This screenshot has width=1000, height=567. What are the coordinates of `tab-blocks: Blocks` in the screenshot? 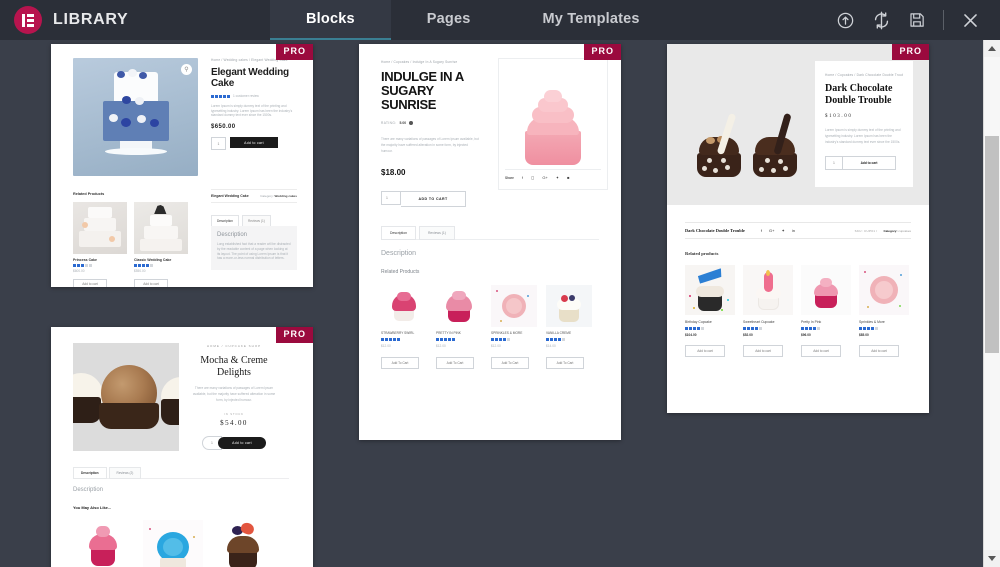 It's located at (330, 20).